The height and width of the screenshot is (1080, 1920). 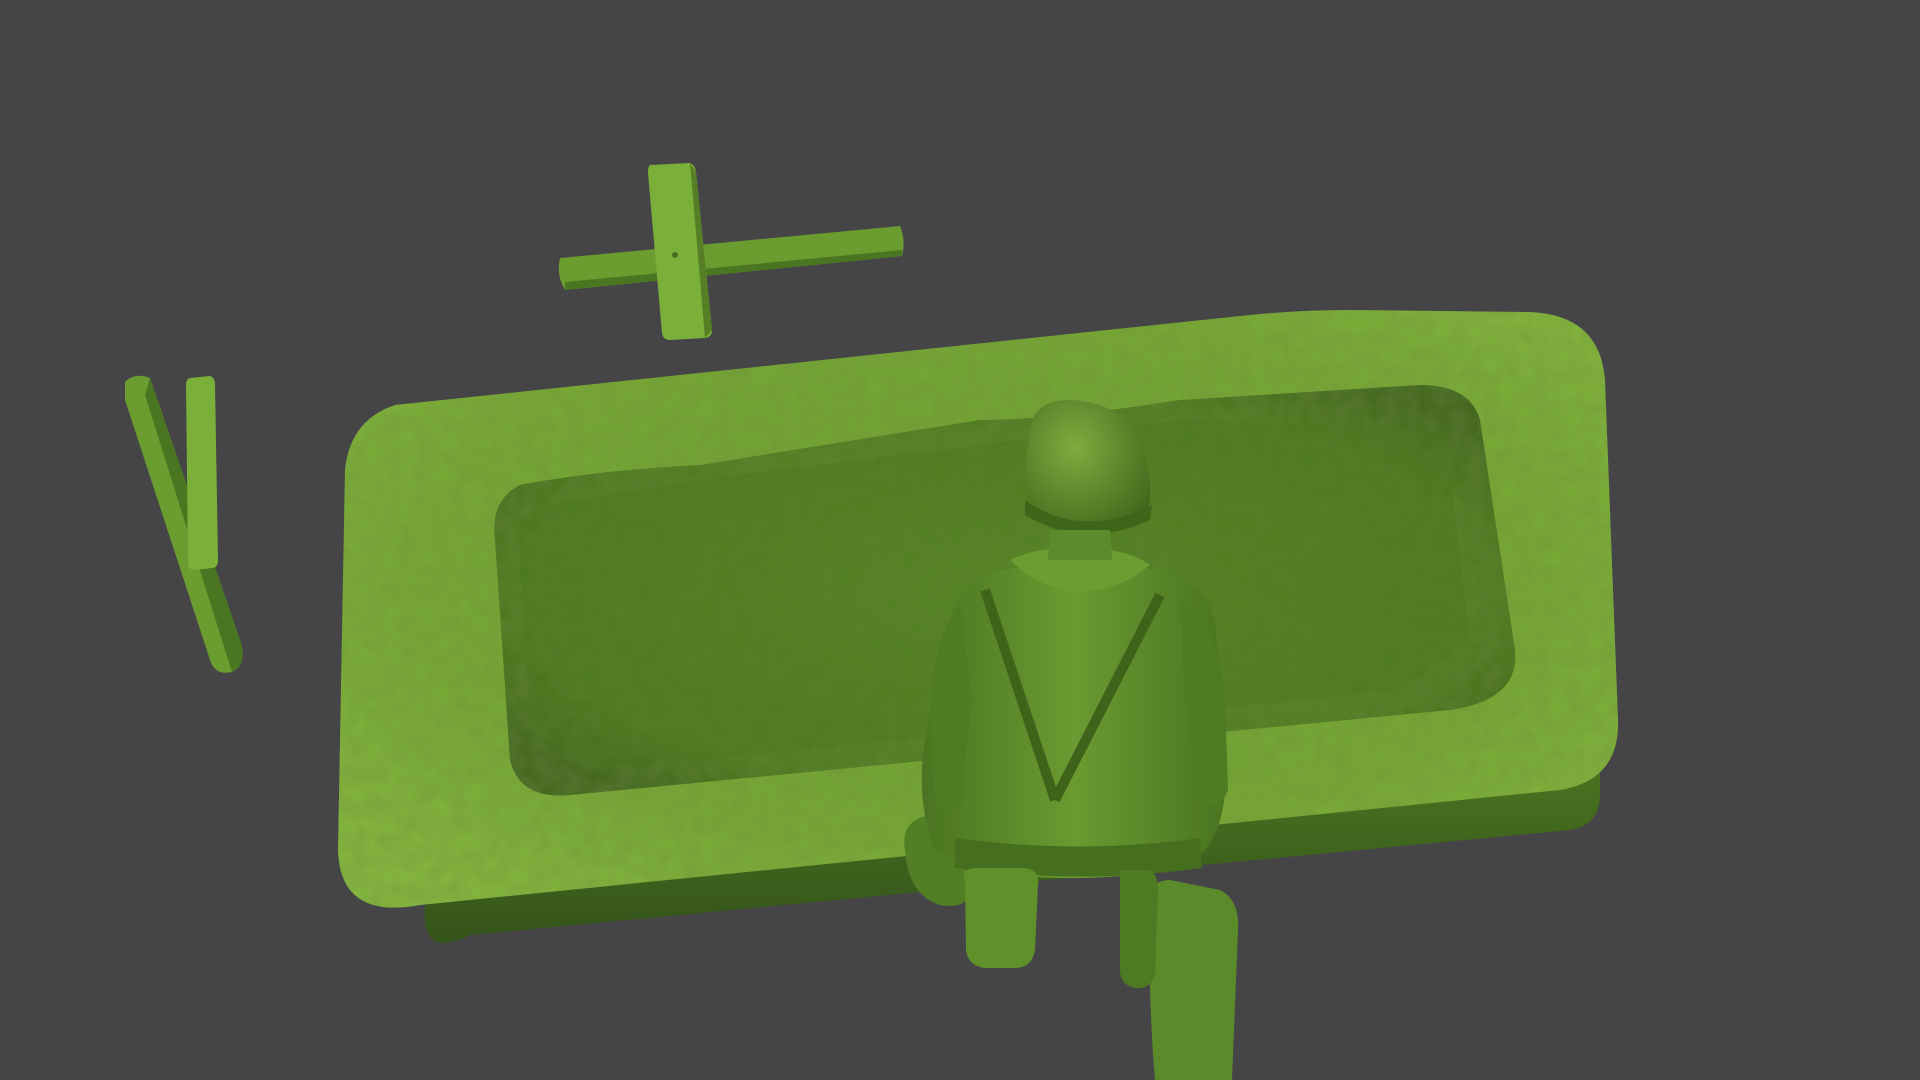 What do you see at coordinates (1001, 918) in the screenshot?
I see `soldier-canteen` at bounding box center [1001, 918].